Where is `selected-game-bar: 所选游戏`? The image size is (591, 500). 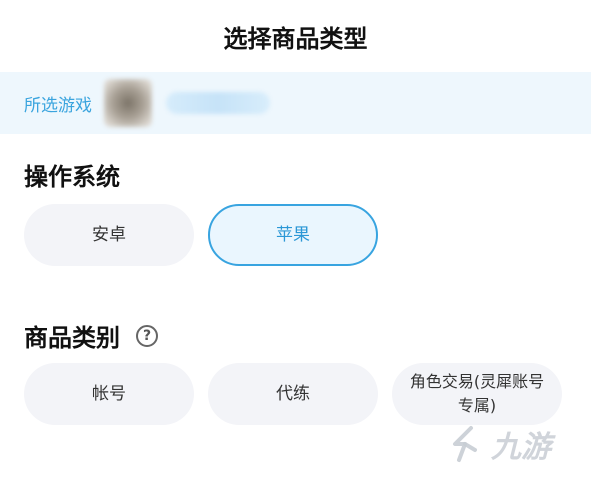
selected-game-bar: 所选游戏 is located at coordinates (295, 103).